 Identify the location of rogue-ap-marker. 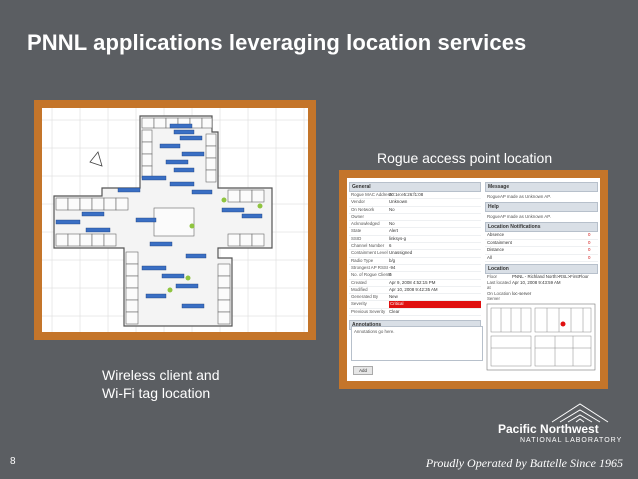
(563, 323).